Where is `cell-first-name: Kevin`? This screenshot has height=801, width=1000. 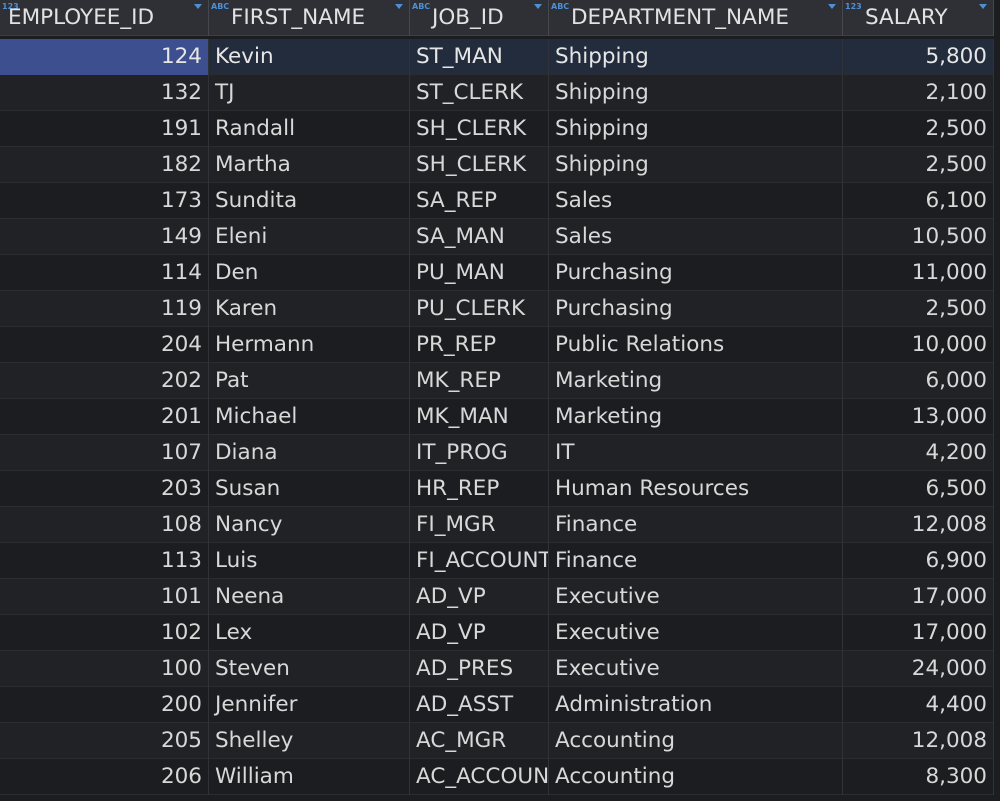 cell-first-name: Kevin is located at coordinates (309, 57).